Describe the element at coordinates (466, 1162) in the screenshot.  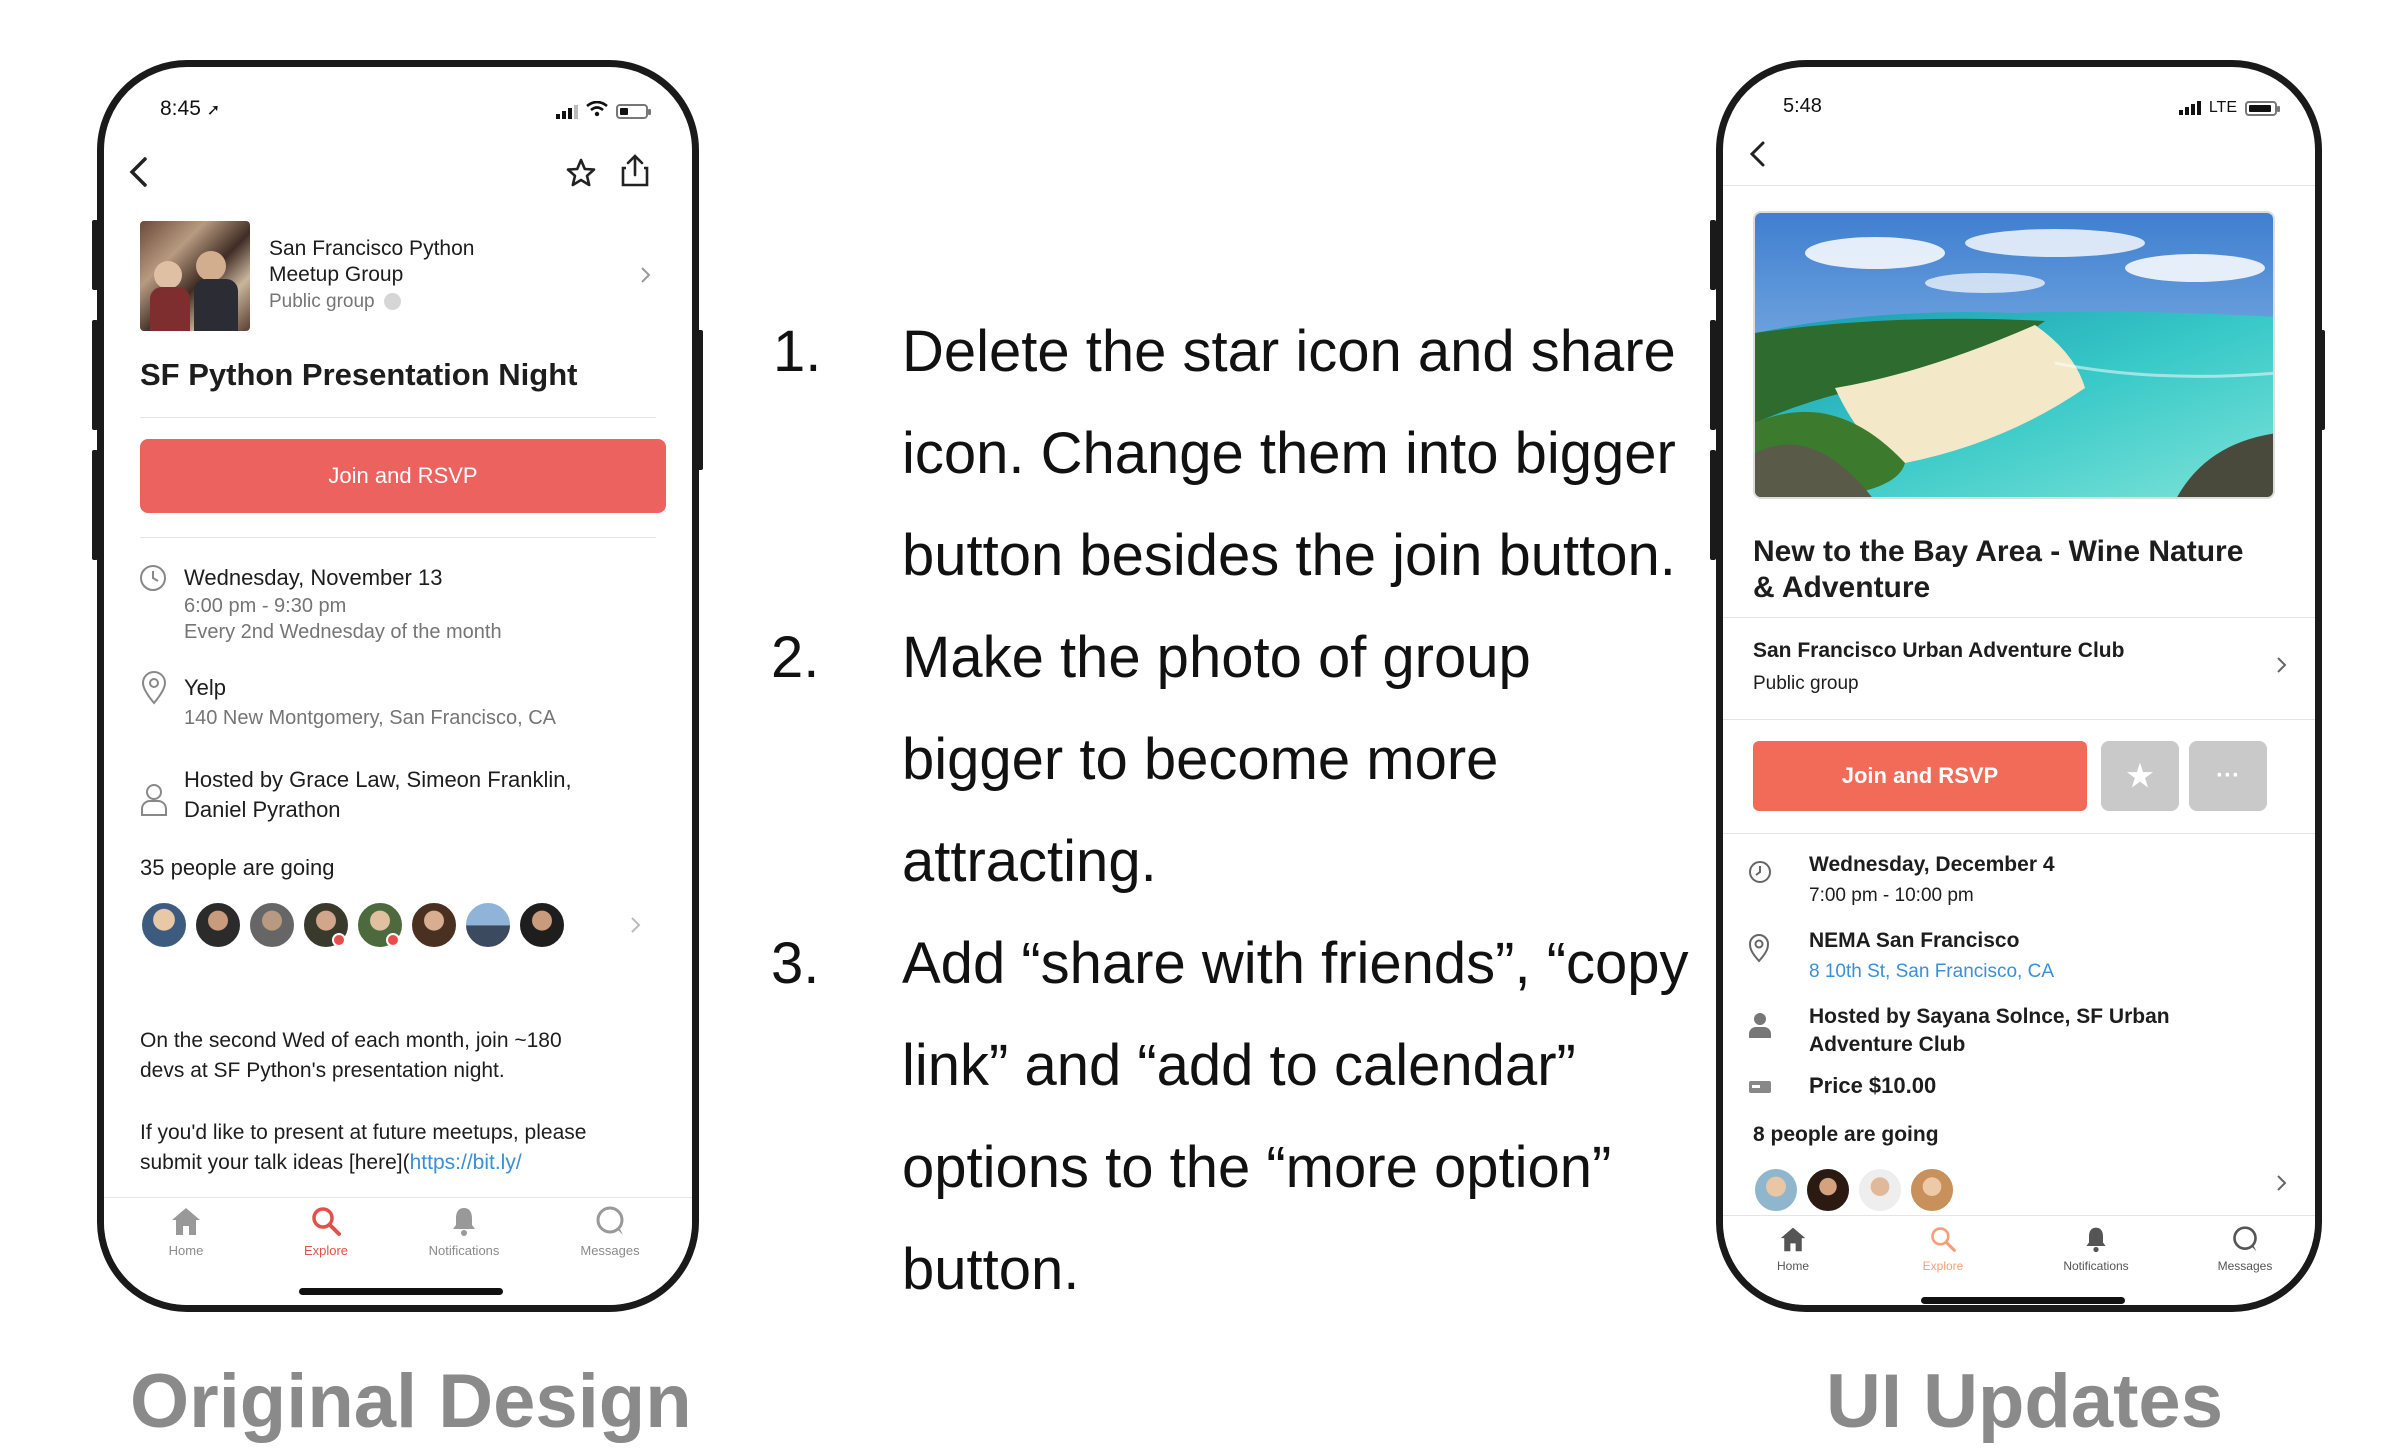
I see `description-link: https://bit.ly/` at that location.